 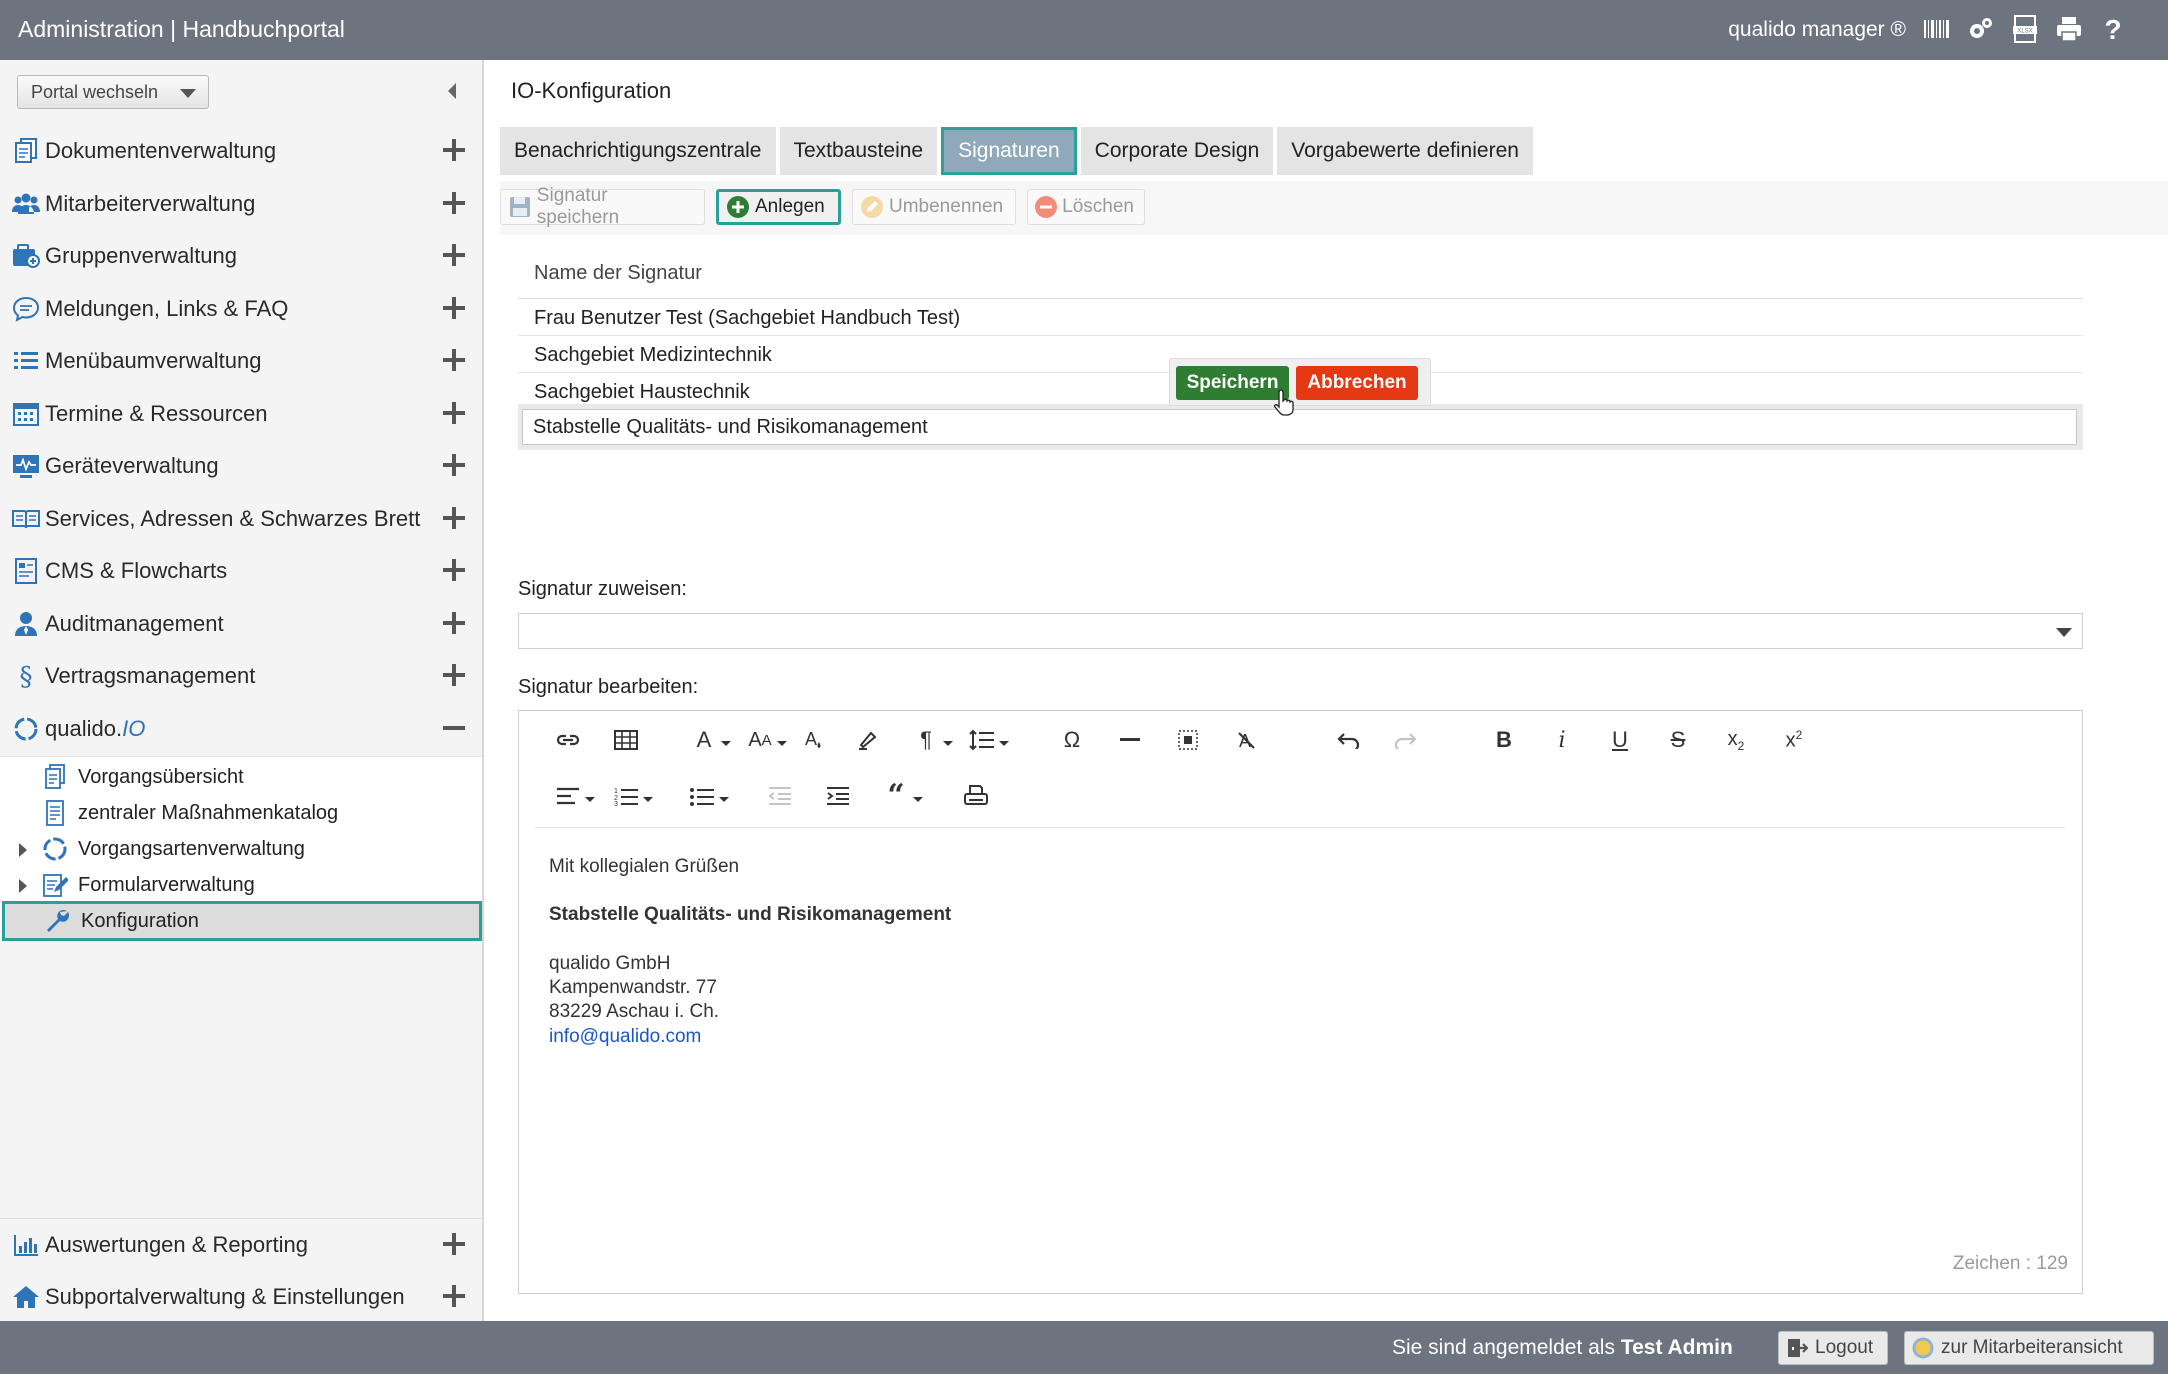 What do you see at coordinates (1736, 740) in the screenshot?
I see `subscript-icon: x2` at bounding box center [1736, 740].